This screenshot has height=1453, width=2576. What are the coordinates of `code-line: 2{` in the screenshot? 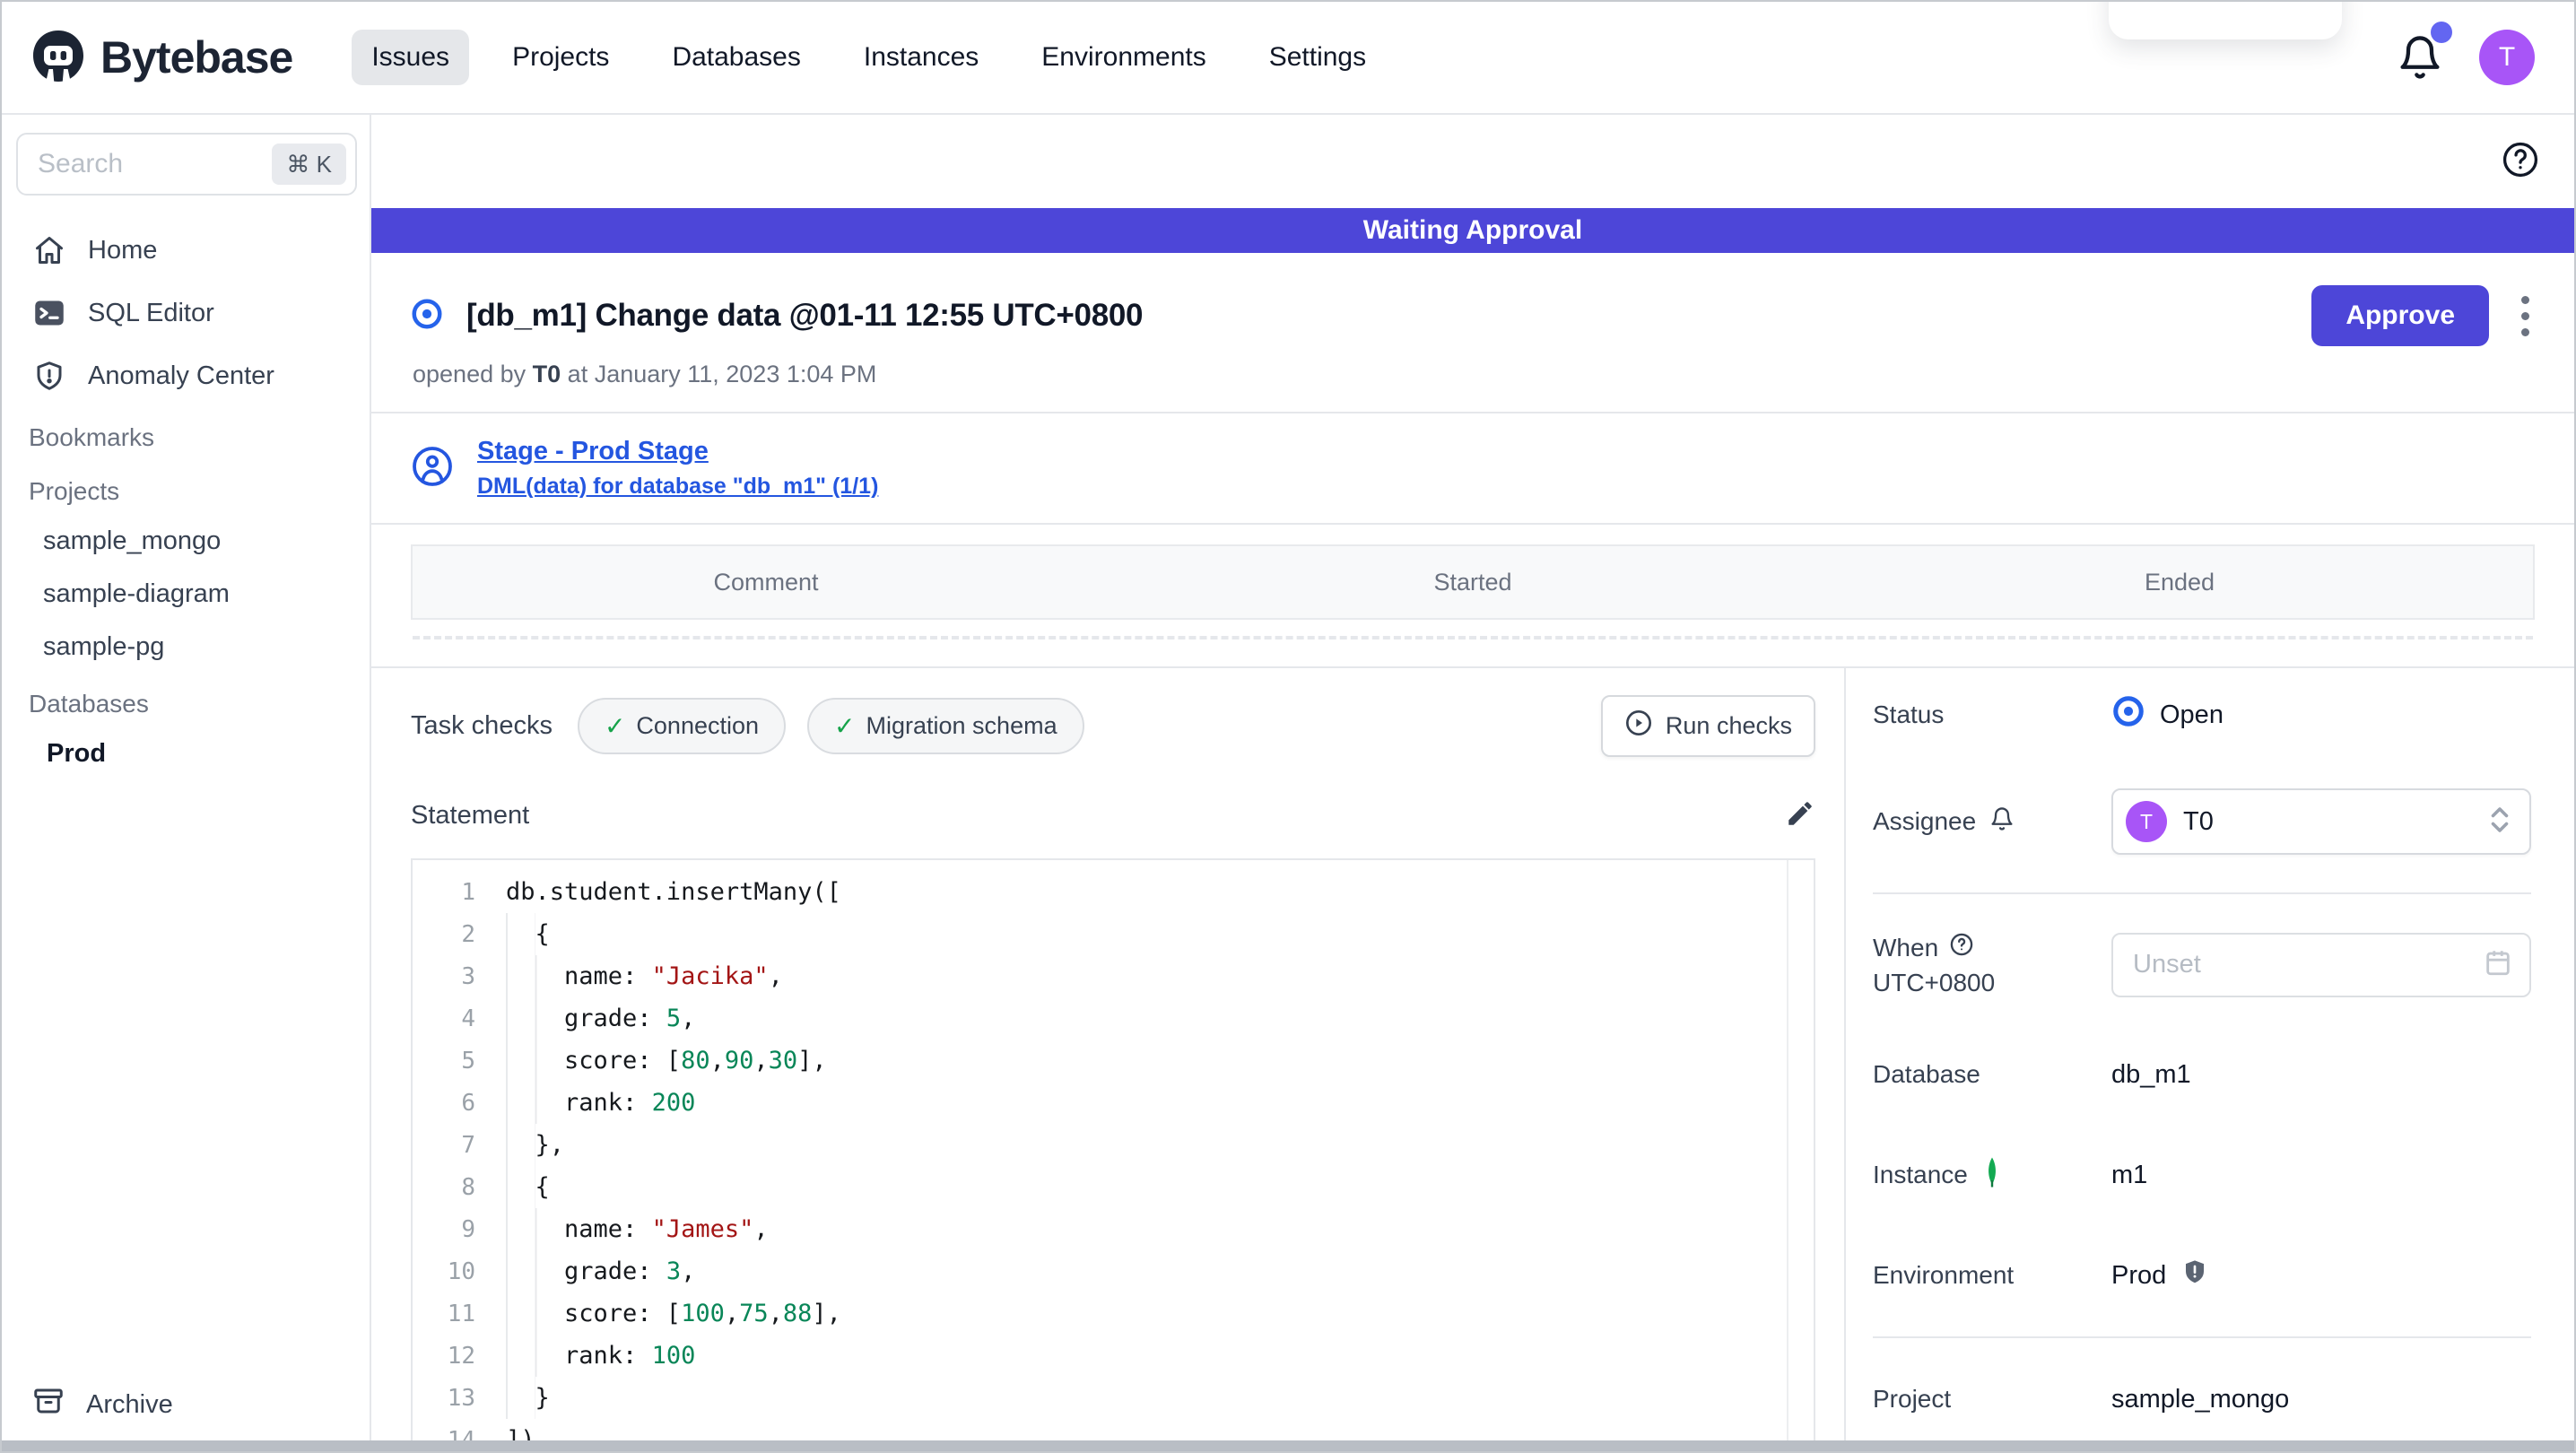 It's located at (1113, 934).